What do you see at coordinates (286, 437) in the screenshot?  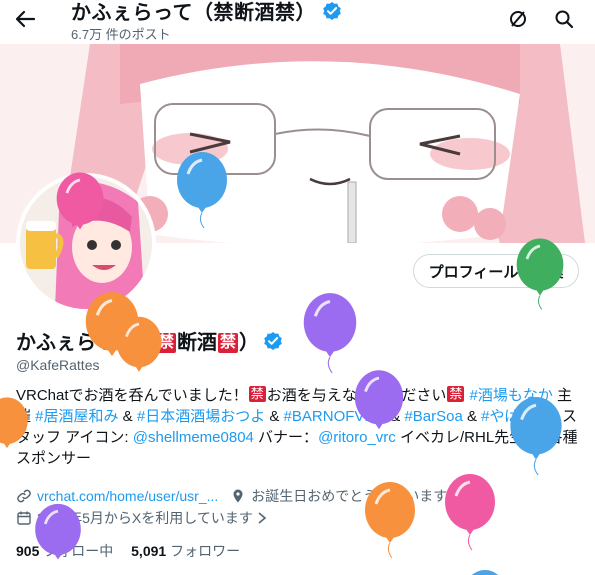 I see `bio-text: バナー：` at bounding box center [286, 437].